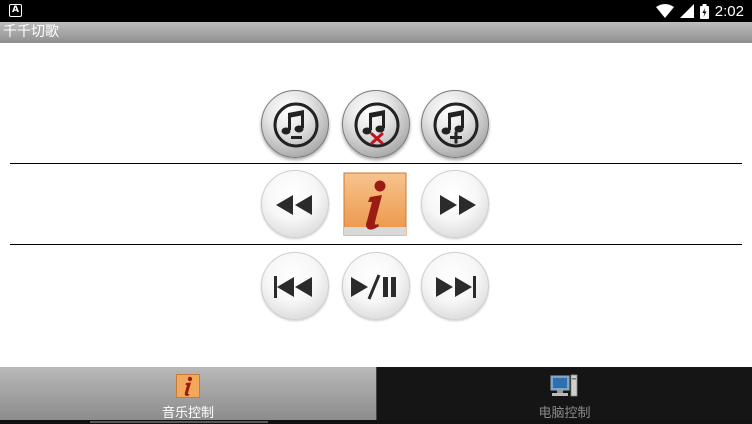 The width and height of the screenshot is (752, 424). I want to click on skip-previous-icon, so click(293, 287).